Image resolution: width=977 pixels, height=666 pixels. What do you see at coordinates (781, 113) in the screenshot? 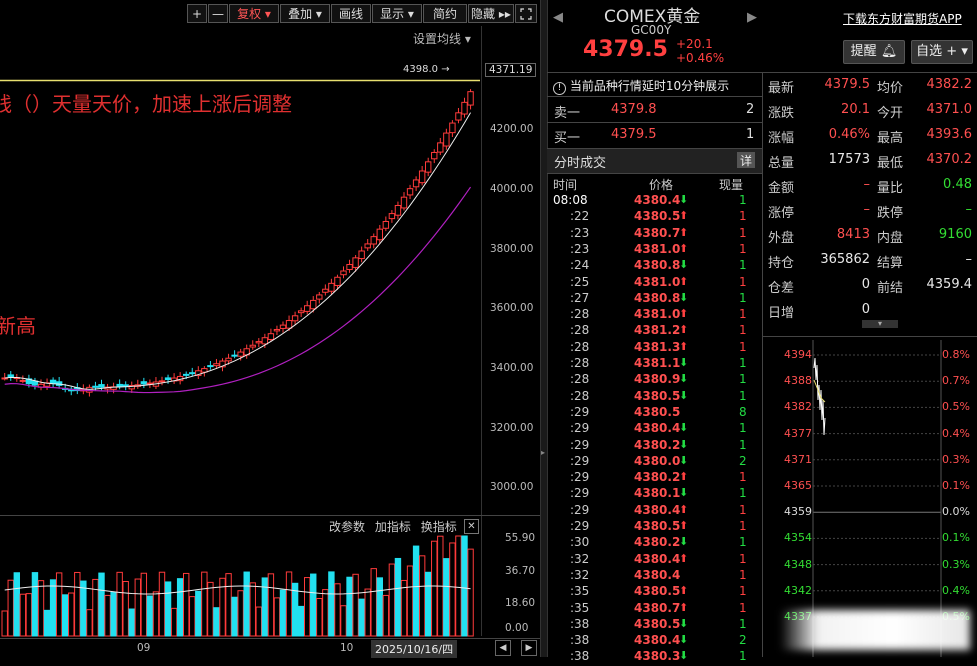
I see `quote-label: 涨跌` at bounding box center [781, 113].